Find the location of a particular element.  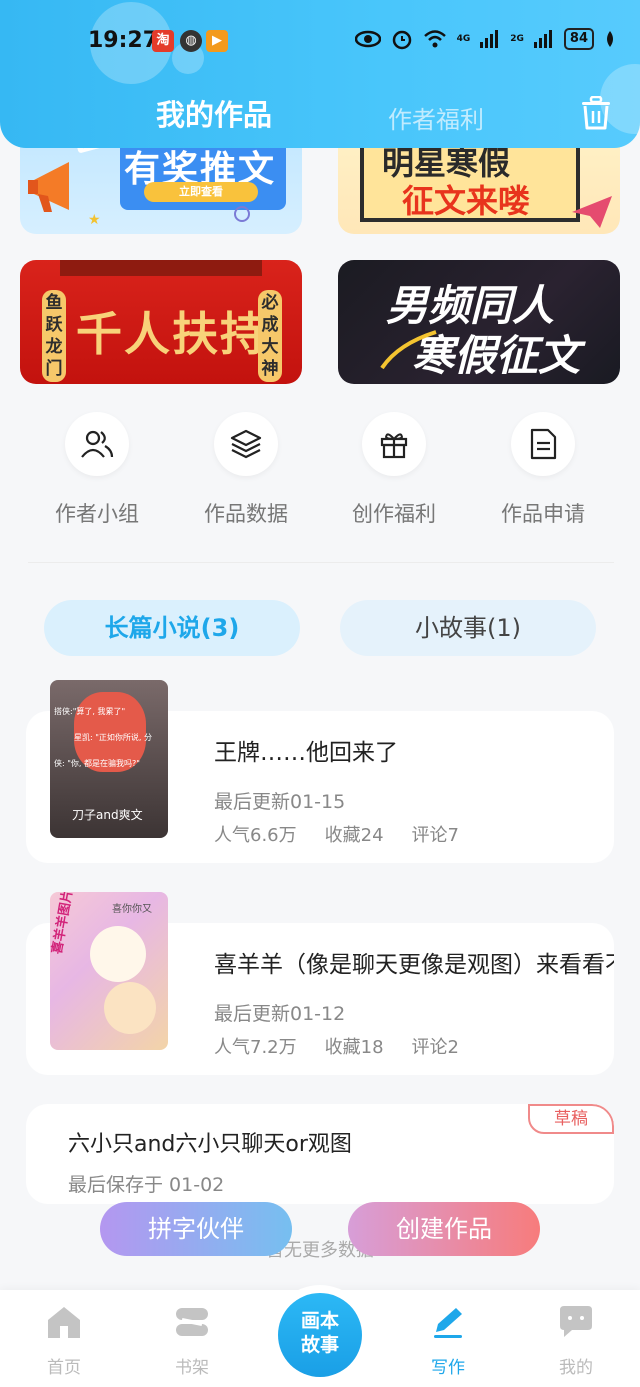

cover-line: 侠: "你, 都是在骗我吗?" is located at coordinates (97, 763).